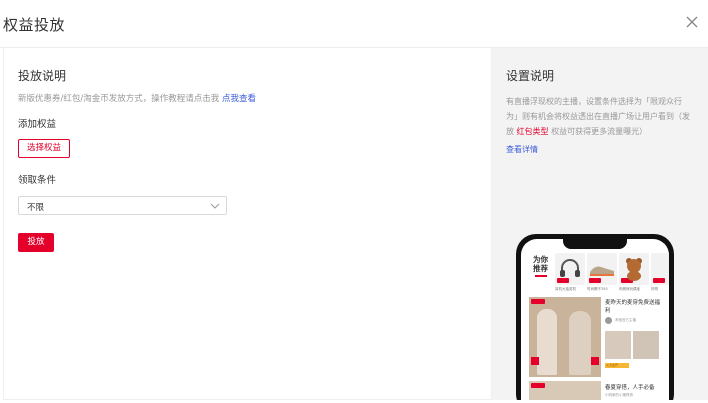 Image resolution: width=708 pixels, height=403 pixels. Describe the element at coordinates (541, 276) in the screenshot. I see `tab-underline` at that location.